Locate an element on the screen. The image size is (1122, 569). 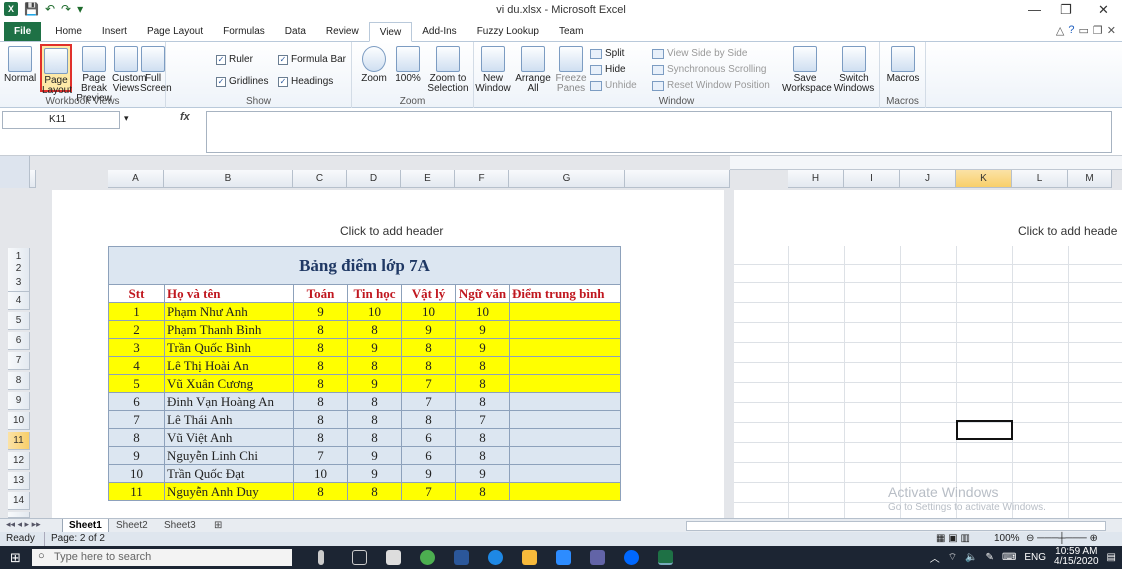
cell-stt: 2 is located at coordinates (136, 329).